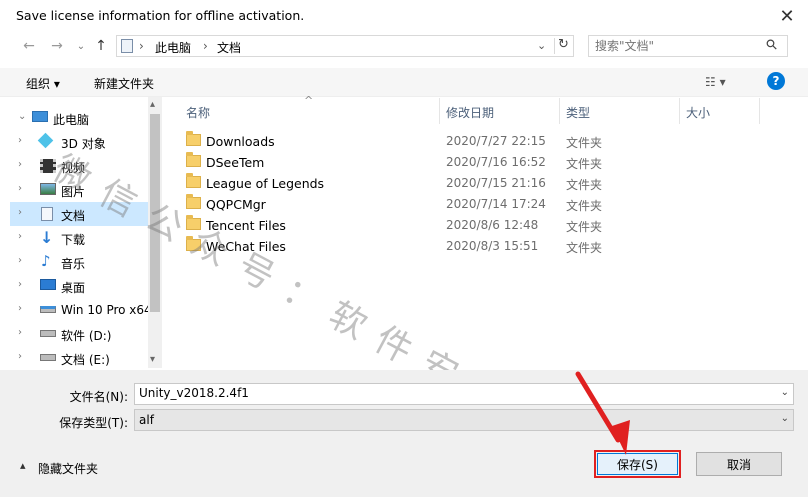 The width and height of the screenshot is (808, 497). I want to click on sidebar-item-label: 图片, so click(73, 192).